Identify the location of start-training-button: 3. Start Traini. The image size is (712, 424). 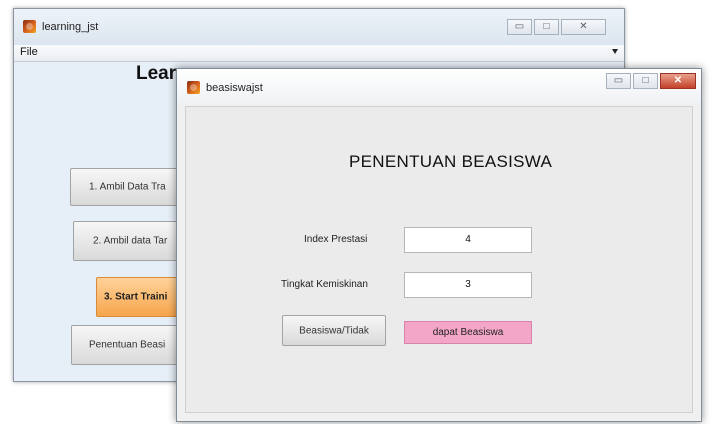
(142, 297).